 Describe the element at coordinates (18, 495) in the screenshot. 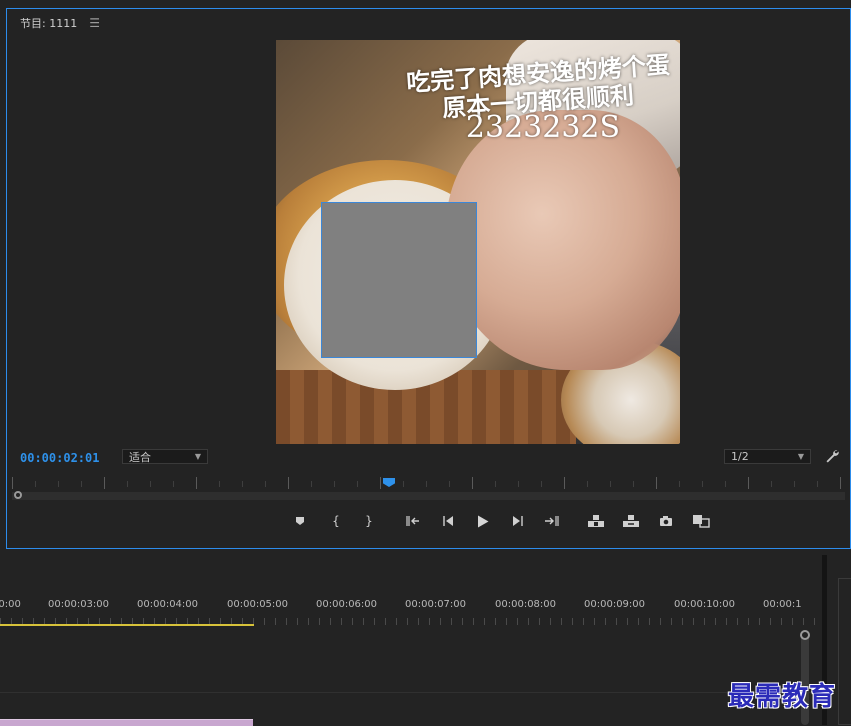

I see `scrub-handle` at that location.